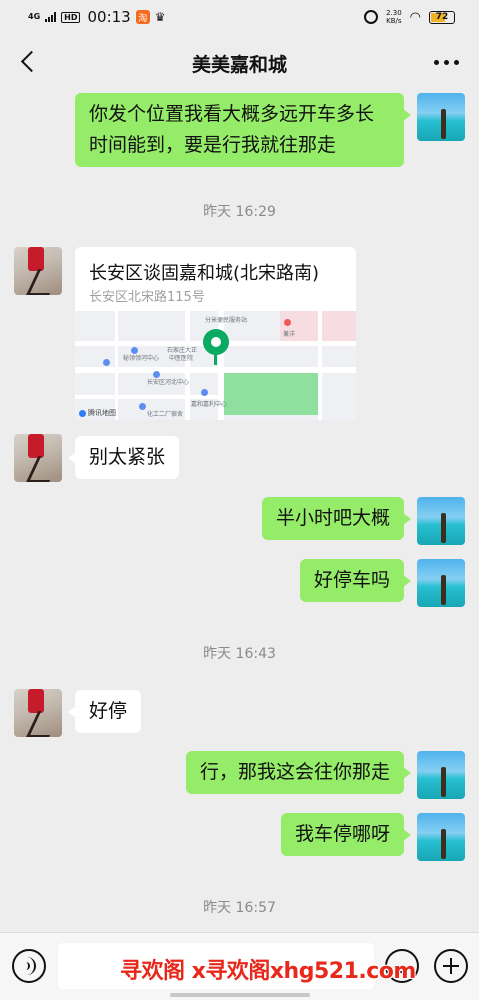 The width and height of the screenshot is (479, 1000). Describe the element at coordinates (239, 17) in the screenshot. I see `status-bar: 4G HD 00:13 淘 ♛ 2.30 KB/s ◠ 72` at that location.